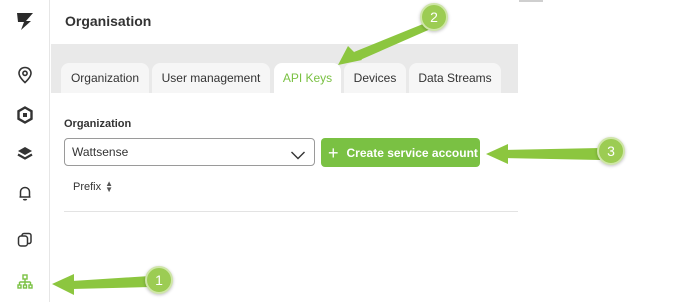 This screenshot has width=683, height=302. What do you see at coordinates (87, 187) in the screenshot?
I see `column-header-label: Prefix` at bounding box center [87, 187].